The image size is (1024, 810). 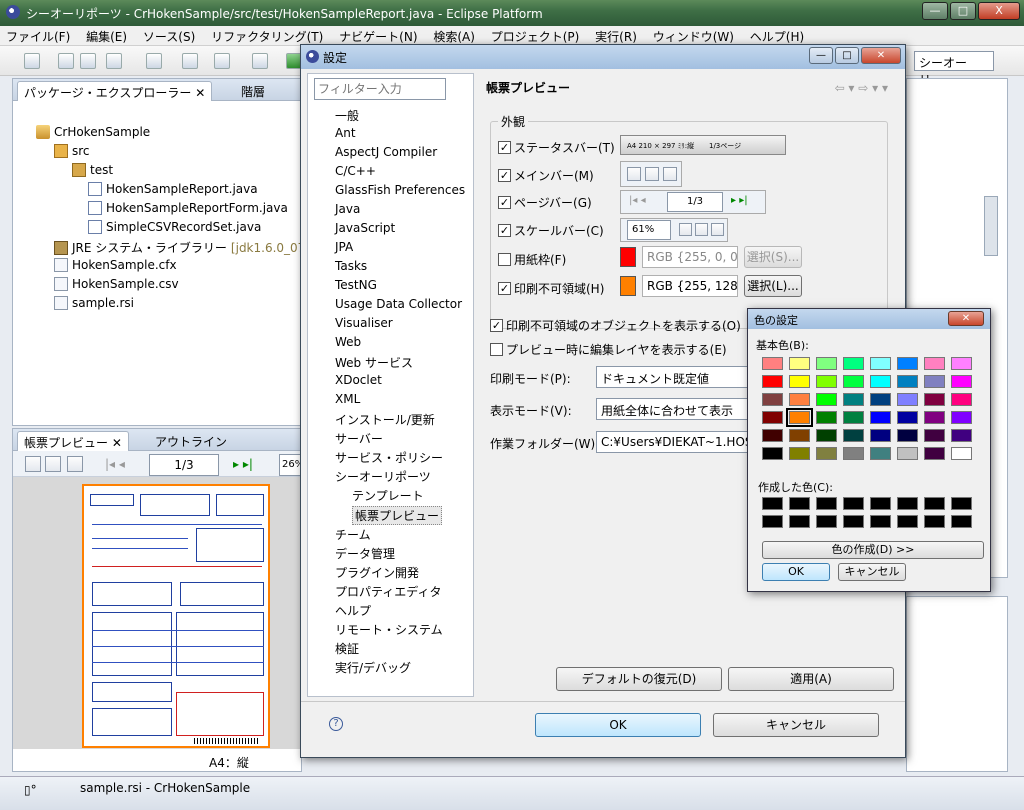 What do you see at coordinates (38, 35) in the screenshot?
I see `menu-file: ファイル(F)` at bounding box center [38, 35].